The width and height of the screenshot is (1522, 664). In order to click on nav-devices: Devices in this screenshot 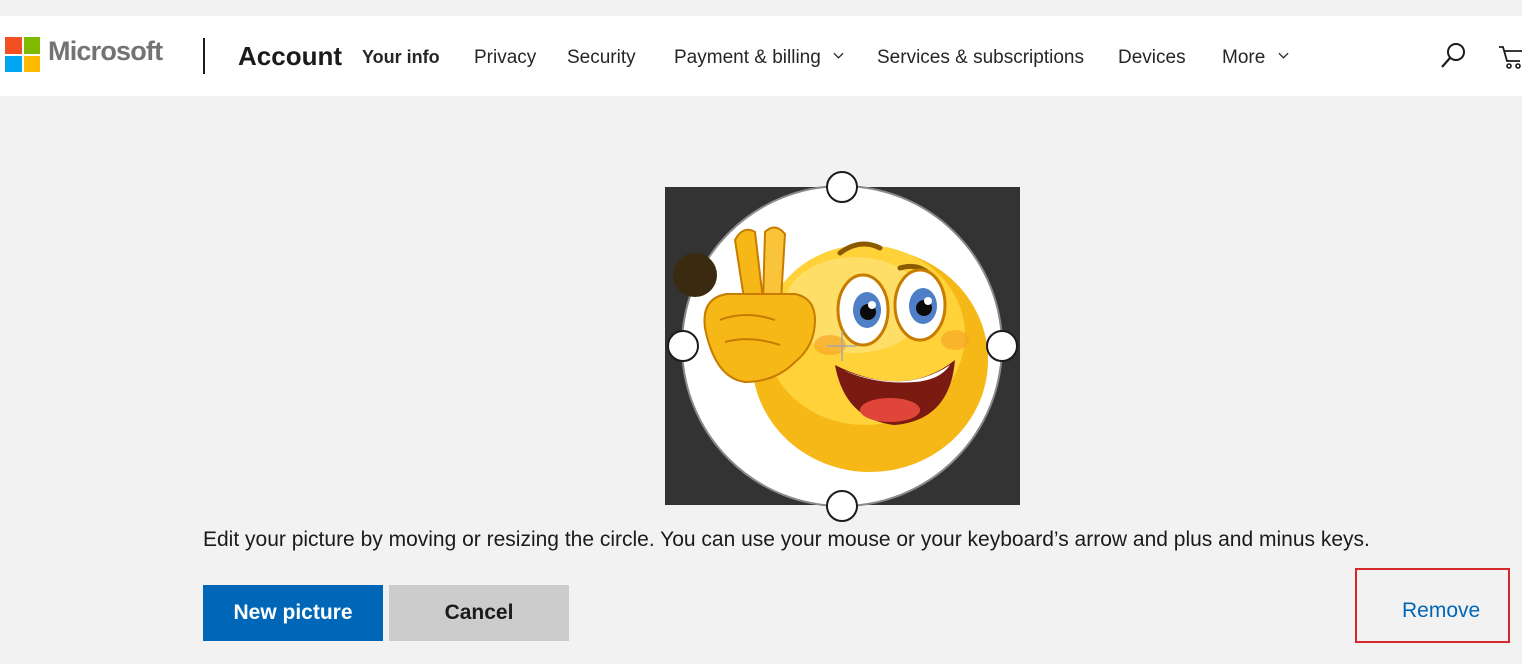, I will do `click(1152, 58)`.